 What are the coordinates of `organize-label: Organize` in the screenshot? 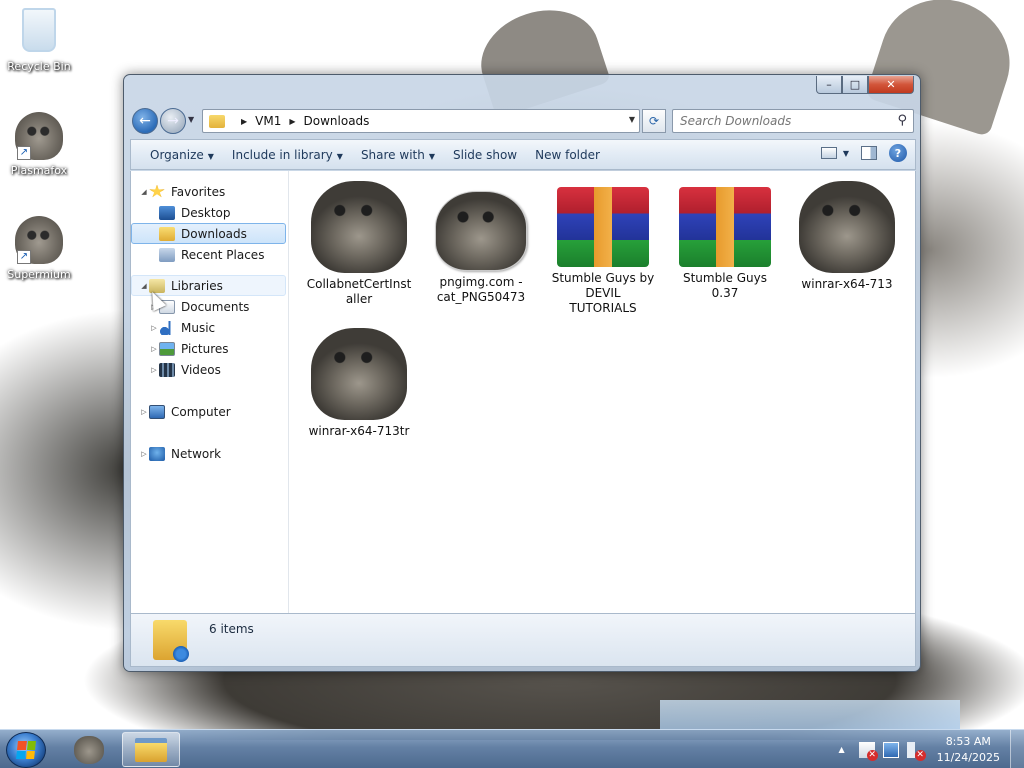 It's located at (177, 154).